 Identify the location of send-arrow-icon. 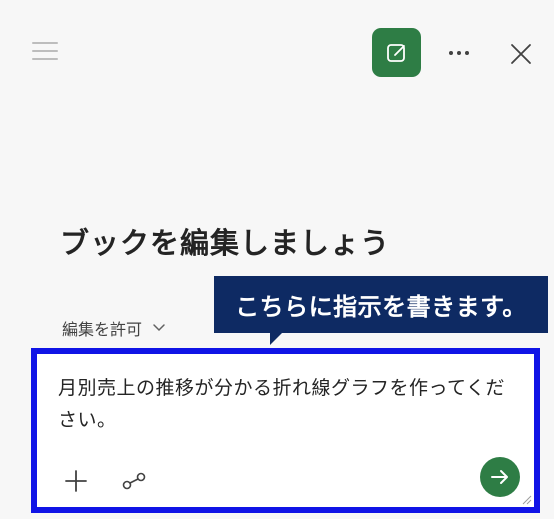
(499, 477).